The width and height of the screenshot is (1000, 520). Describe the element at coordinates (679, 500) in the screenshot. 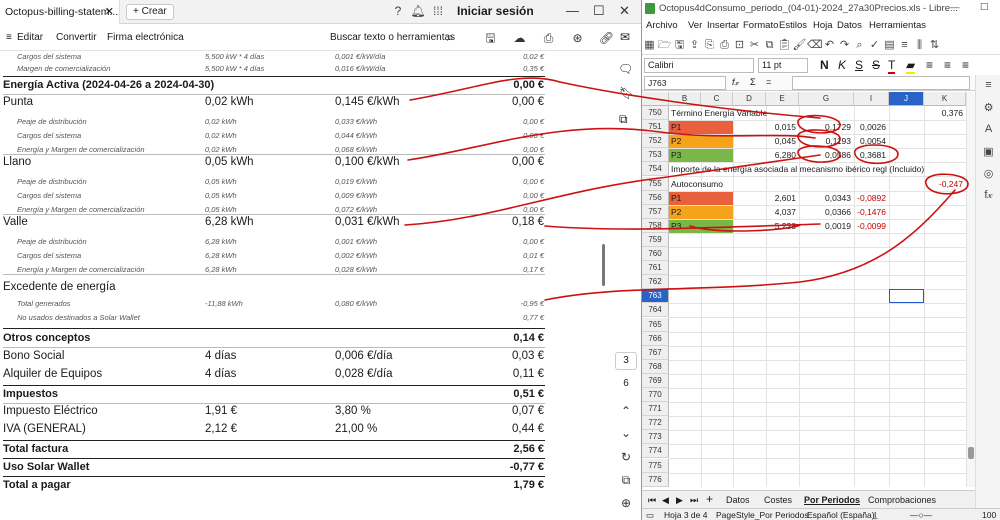

I see `next-sheet-icon: ▶` at that location.